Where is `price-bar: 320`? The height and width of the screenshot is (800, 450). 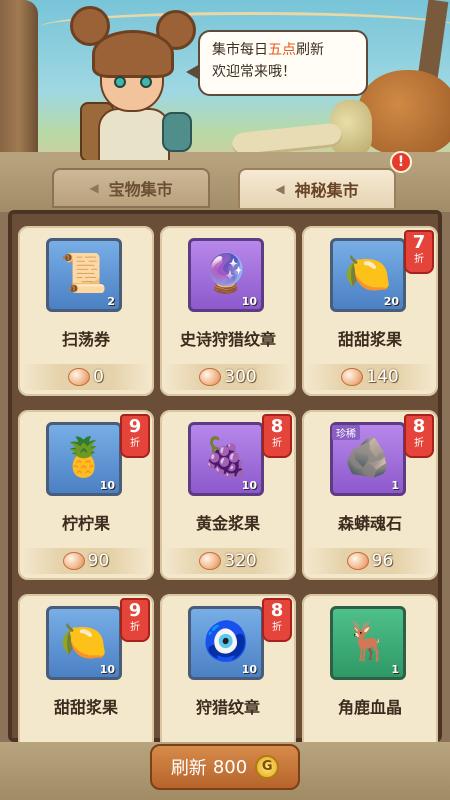 price-bar: 320 is located at coordinates (228, 561).